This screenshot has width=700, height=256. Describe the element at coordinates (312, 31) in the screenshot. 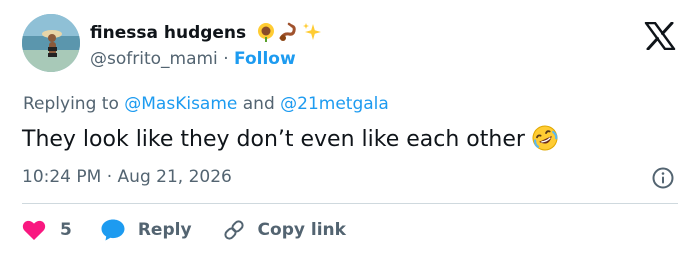

I see `sparkles-icon` at that location.